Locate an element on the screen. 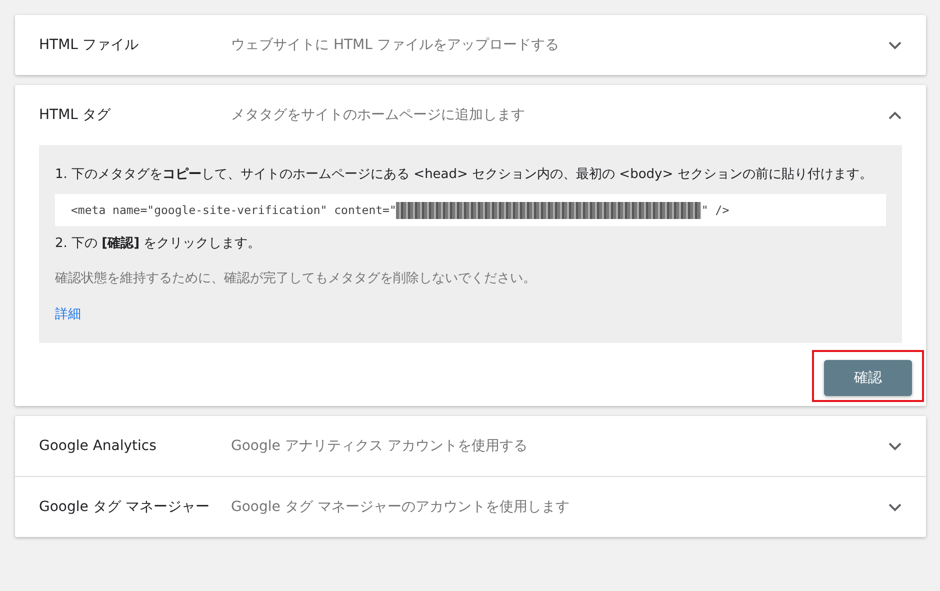 The image size is (940, 591). method-header: HTML タグ メタタグをサイトのホームページに追加します is located at coordinates (470, 115).